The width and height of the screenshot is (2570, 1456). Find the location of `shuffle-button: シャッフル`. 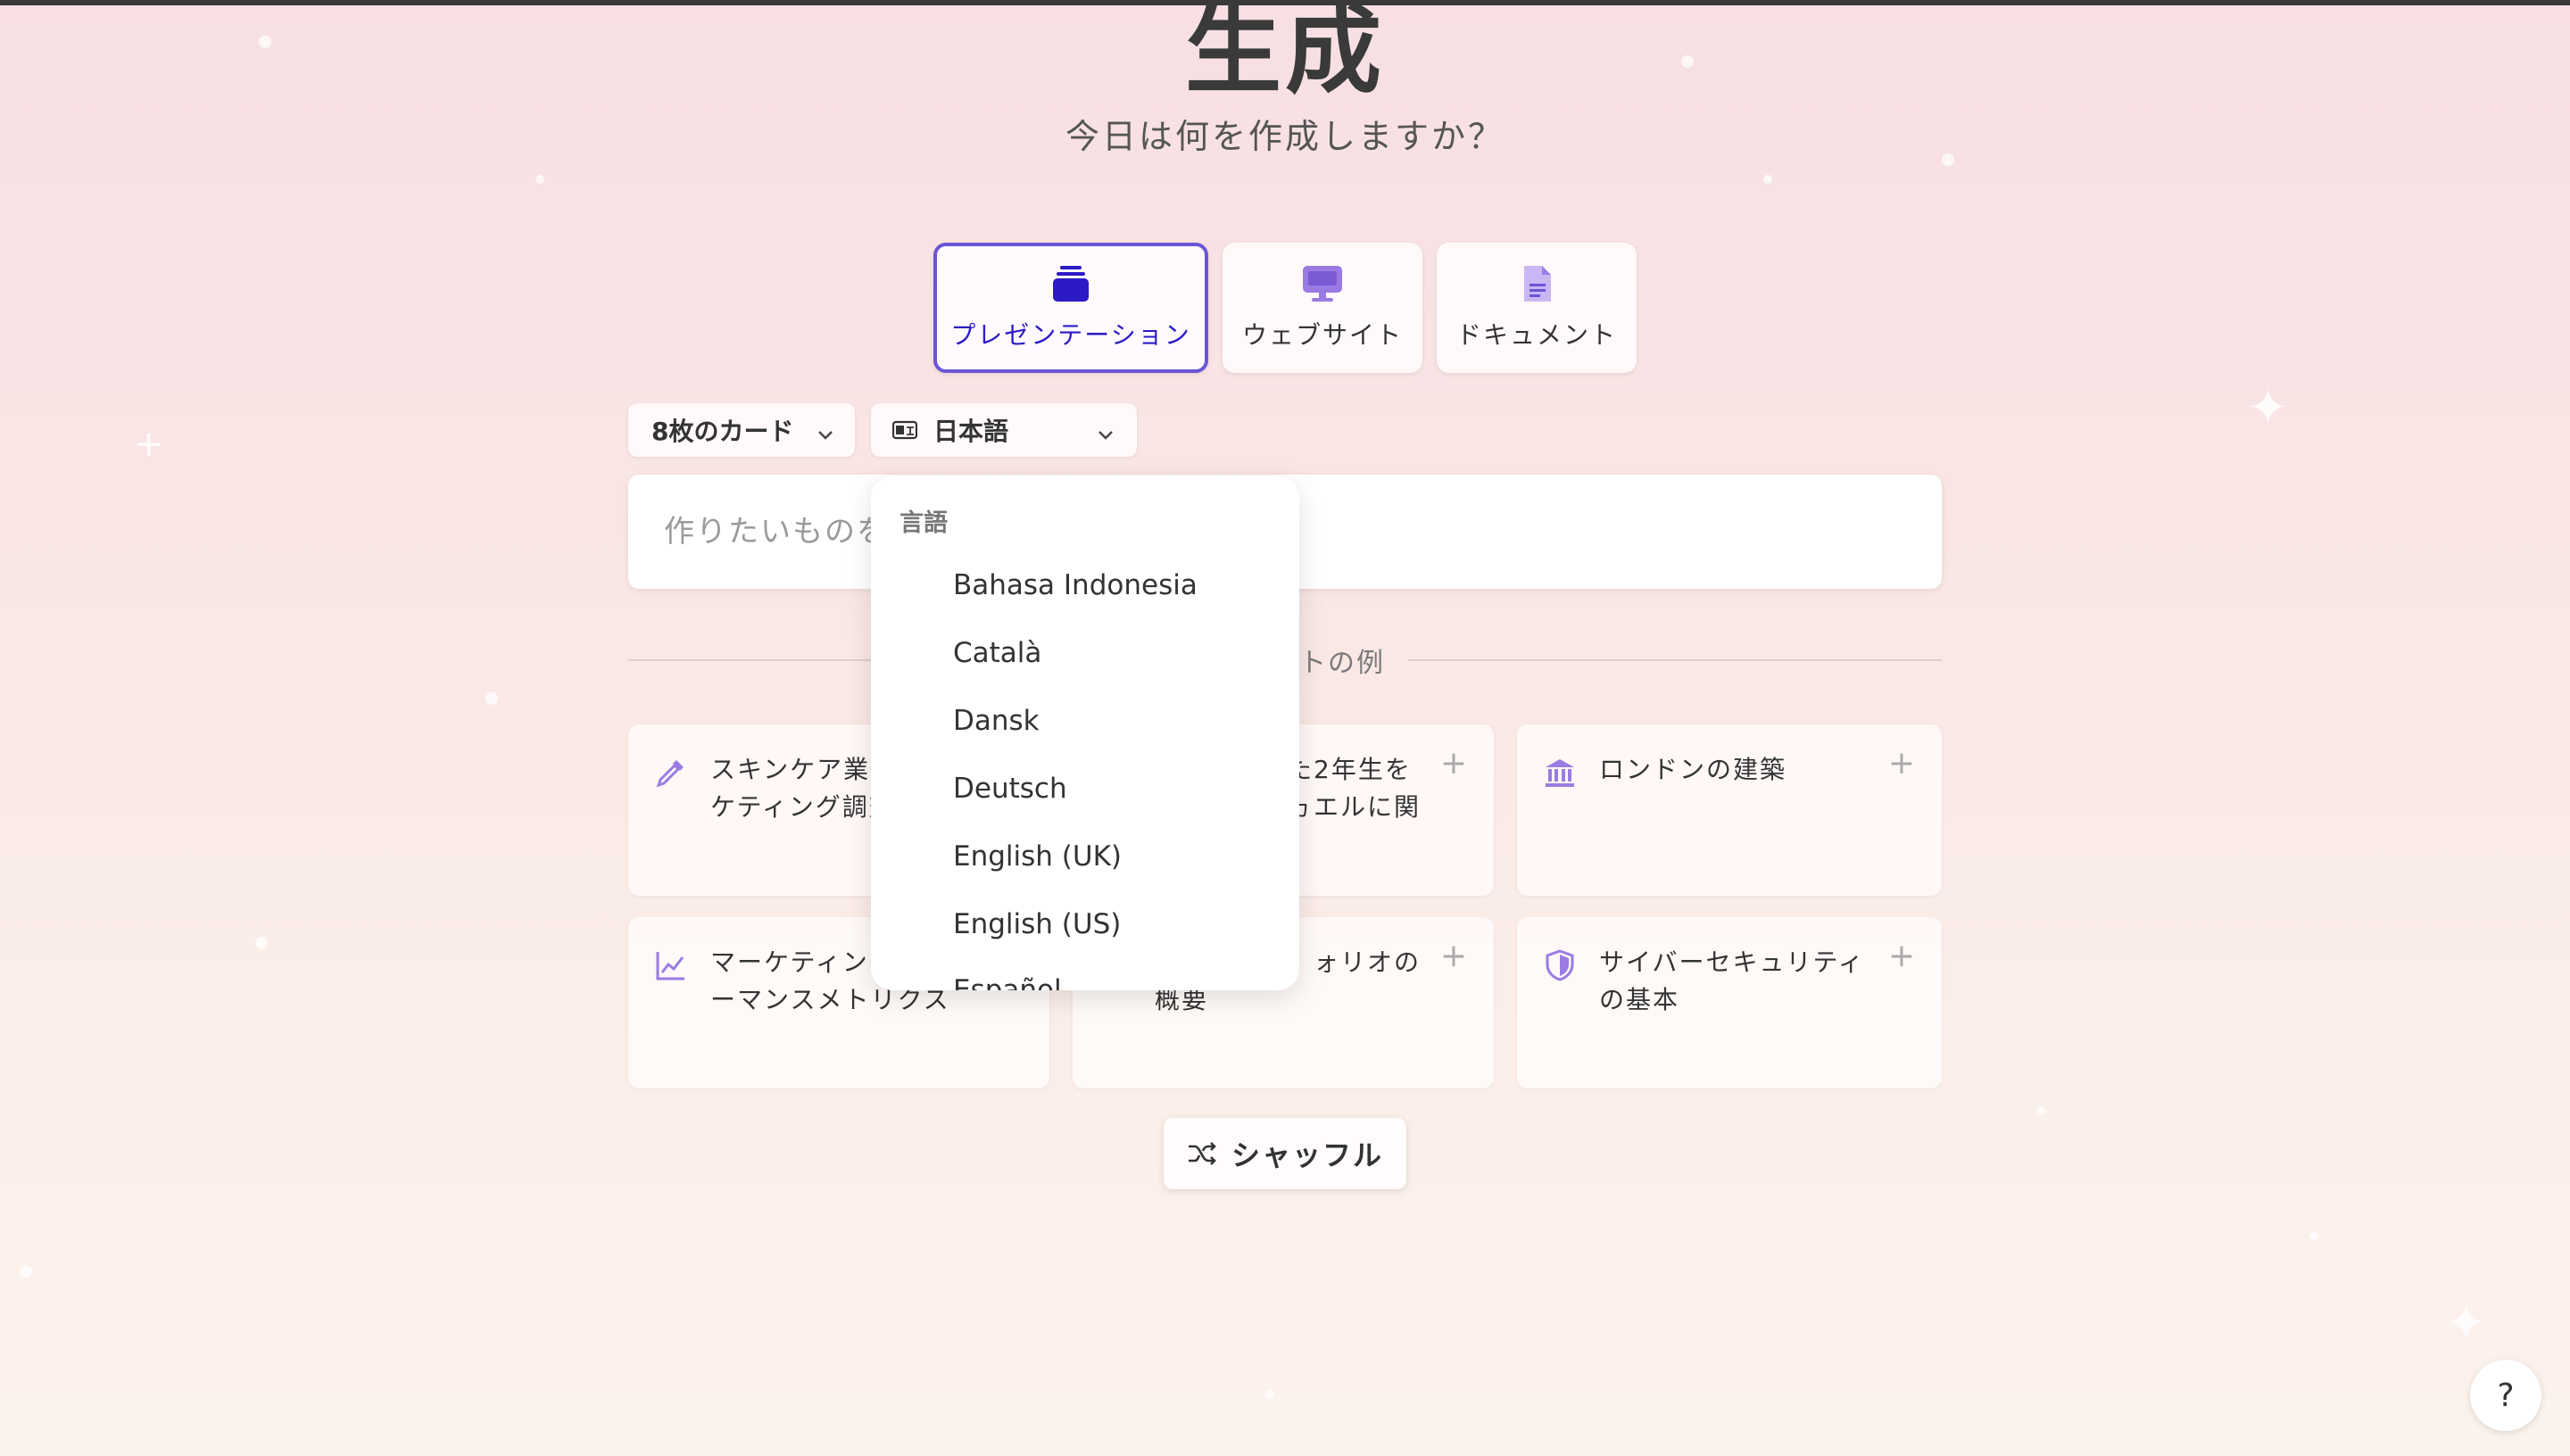

shuffle-button: シャッフル is located at coordinates (1285, 1153).